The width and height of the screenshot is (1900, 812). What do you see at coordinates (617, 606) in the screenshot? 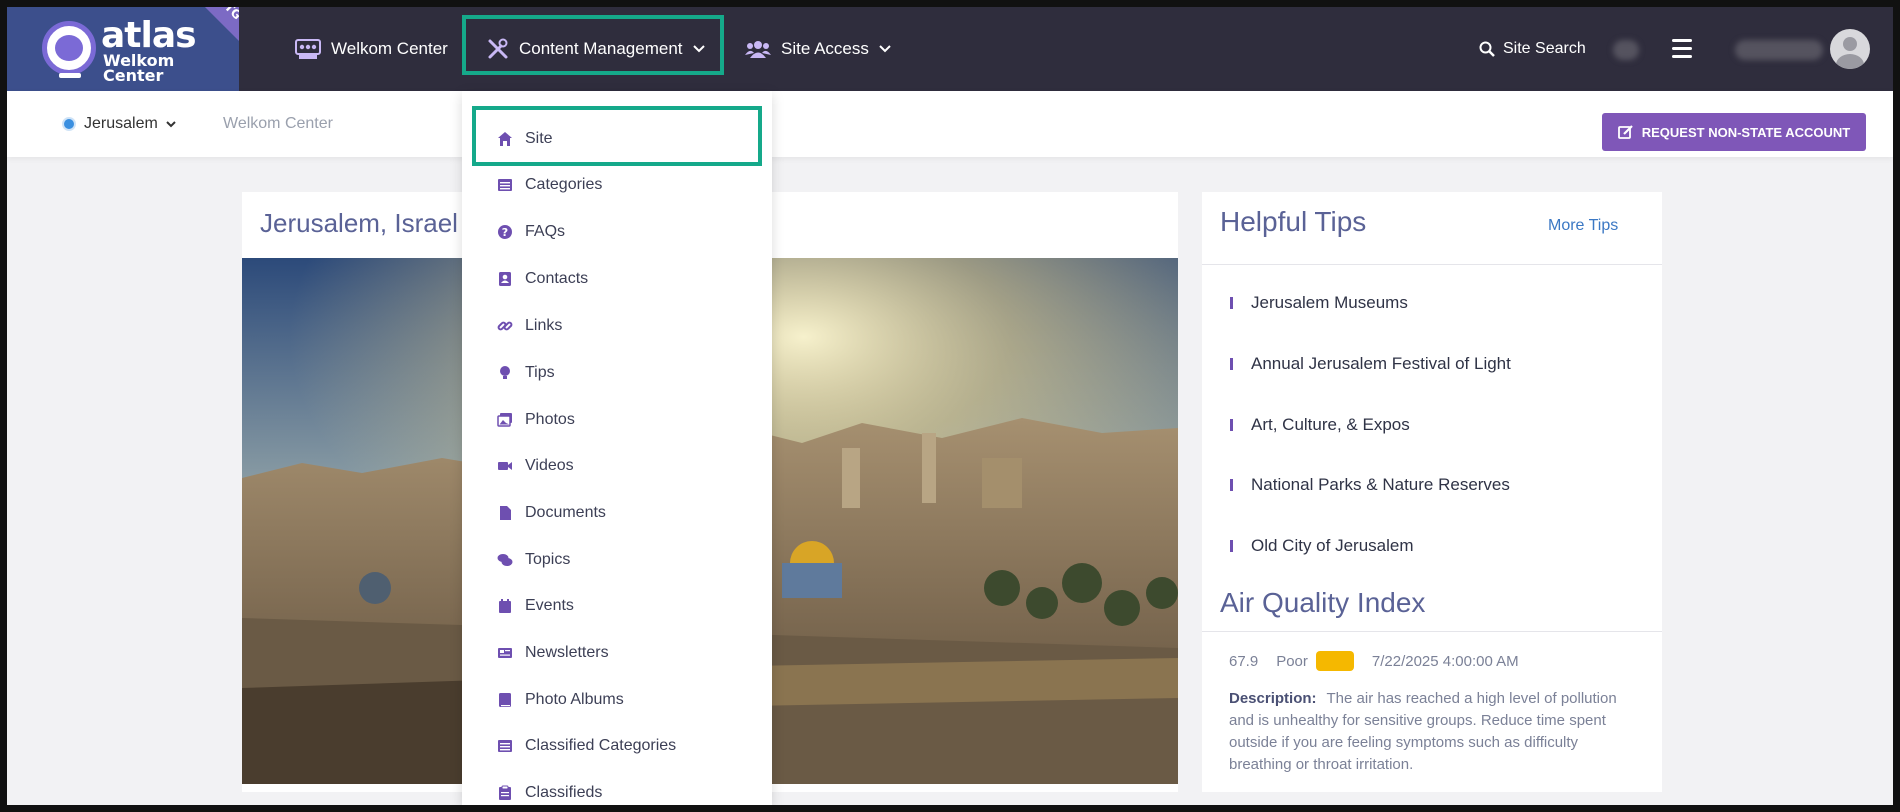
I see `menu-item-events: Events` at bounding box center [617, 606].